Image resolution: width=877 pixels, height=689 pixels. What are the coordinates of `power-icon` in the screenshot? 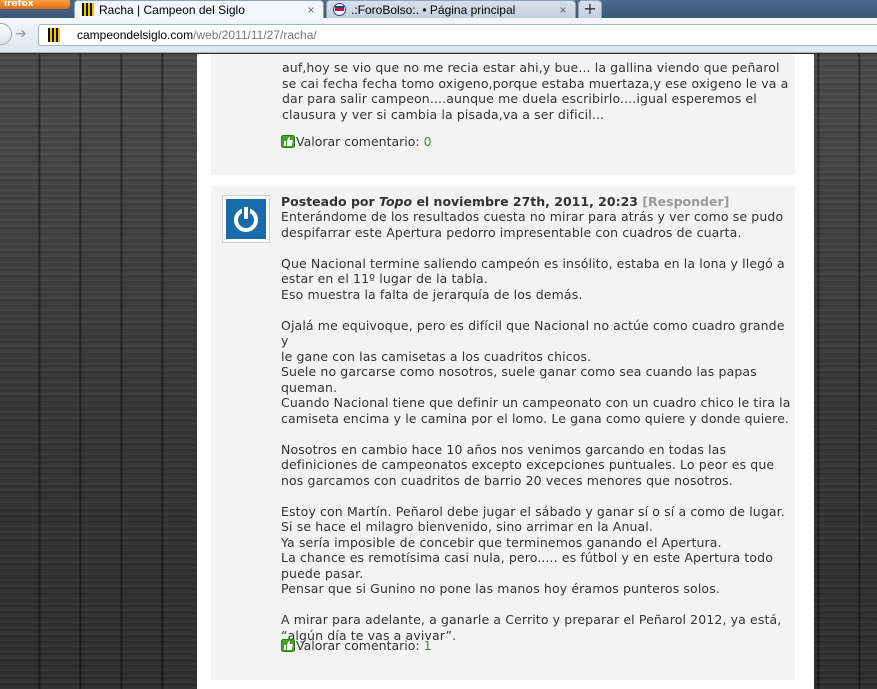 It's located at (246, 219).